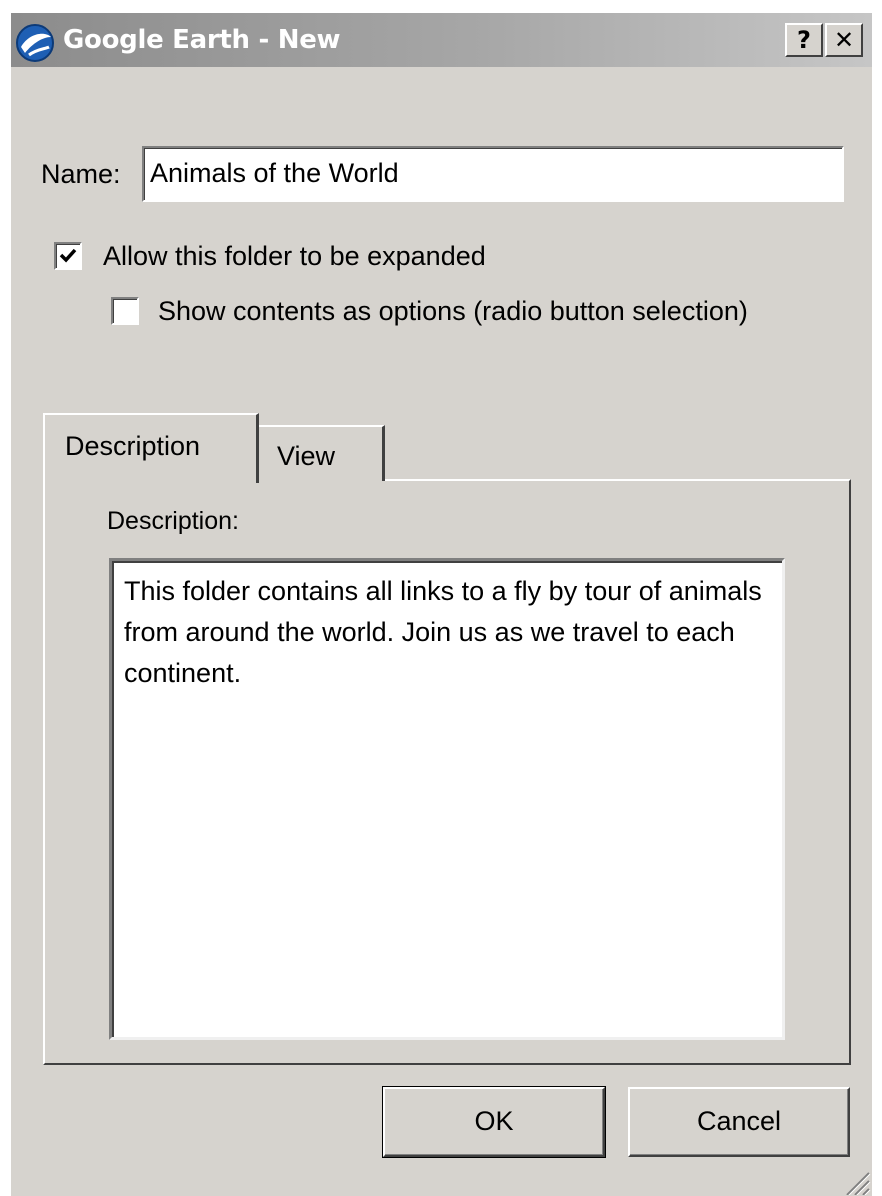 This screenshot has height=1196, width=882. Describe the element at coordinates (133, 446) in the screenshot. I see `tab-description-label: Description` at that location.